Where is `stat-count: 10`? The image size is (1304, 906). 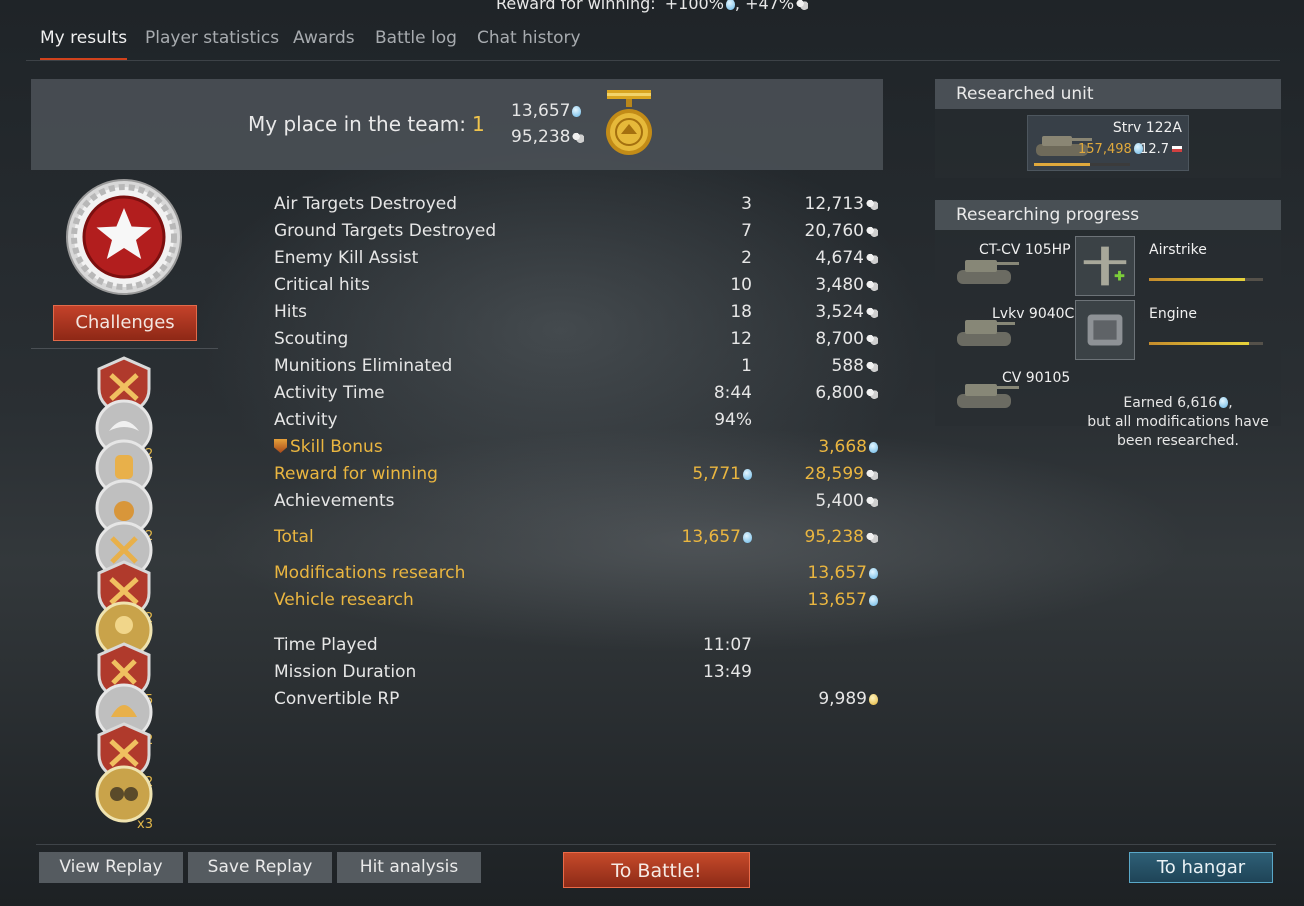 stat-count: 10 is located at coordinates (741, 285).